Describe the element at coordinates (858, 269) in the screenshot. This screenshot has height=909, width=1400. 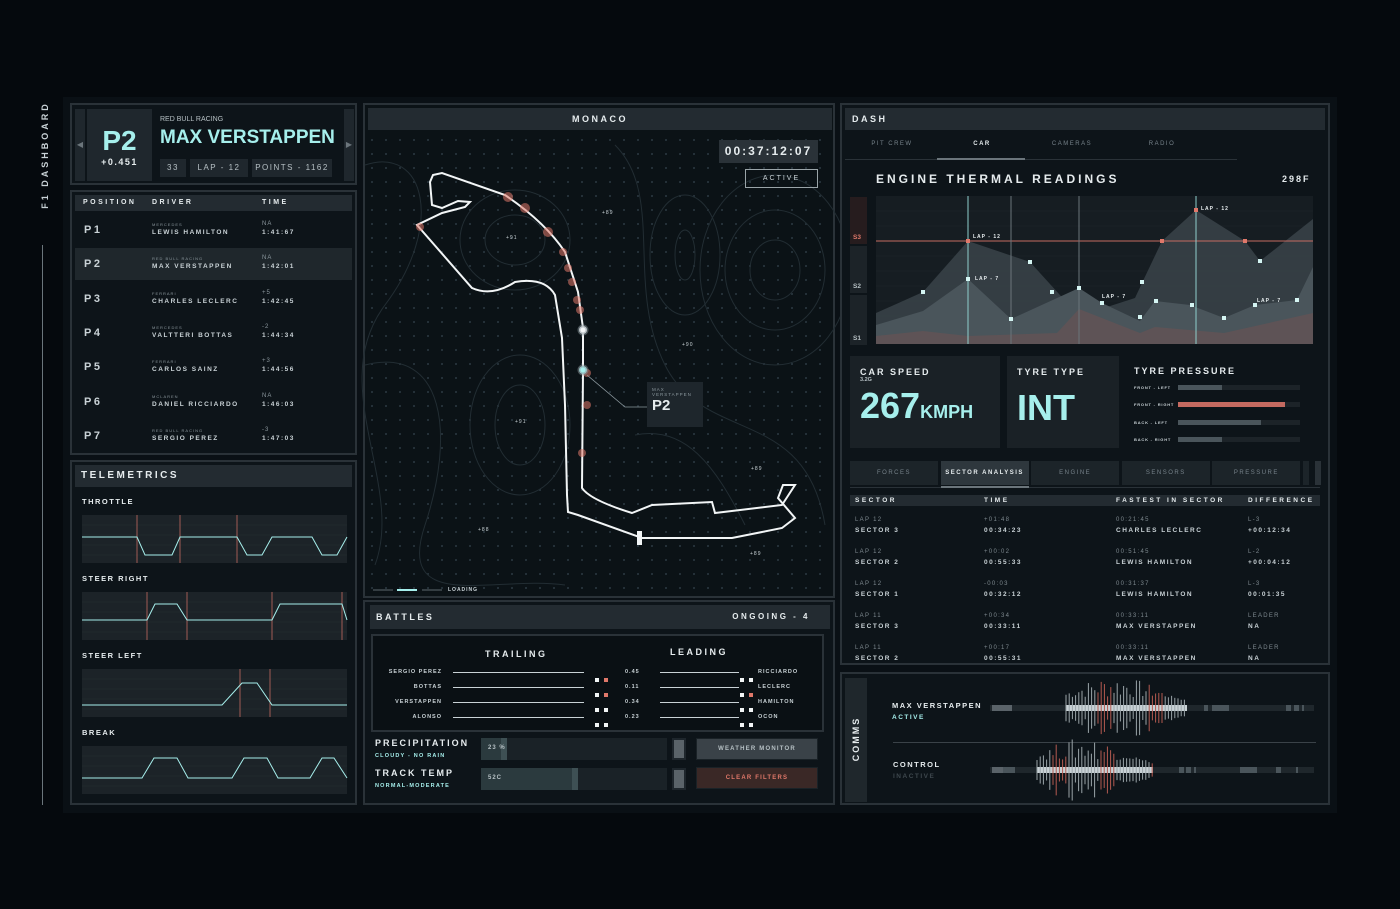
I see `sector-s2: S2` at that location.